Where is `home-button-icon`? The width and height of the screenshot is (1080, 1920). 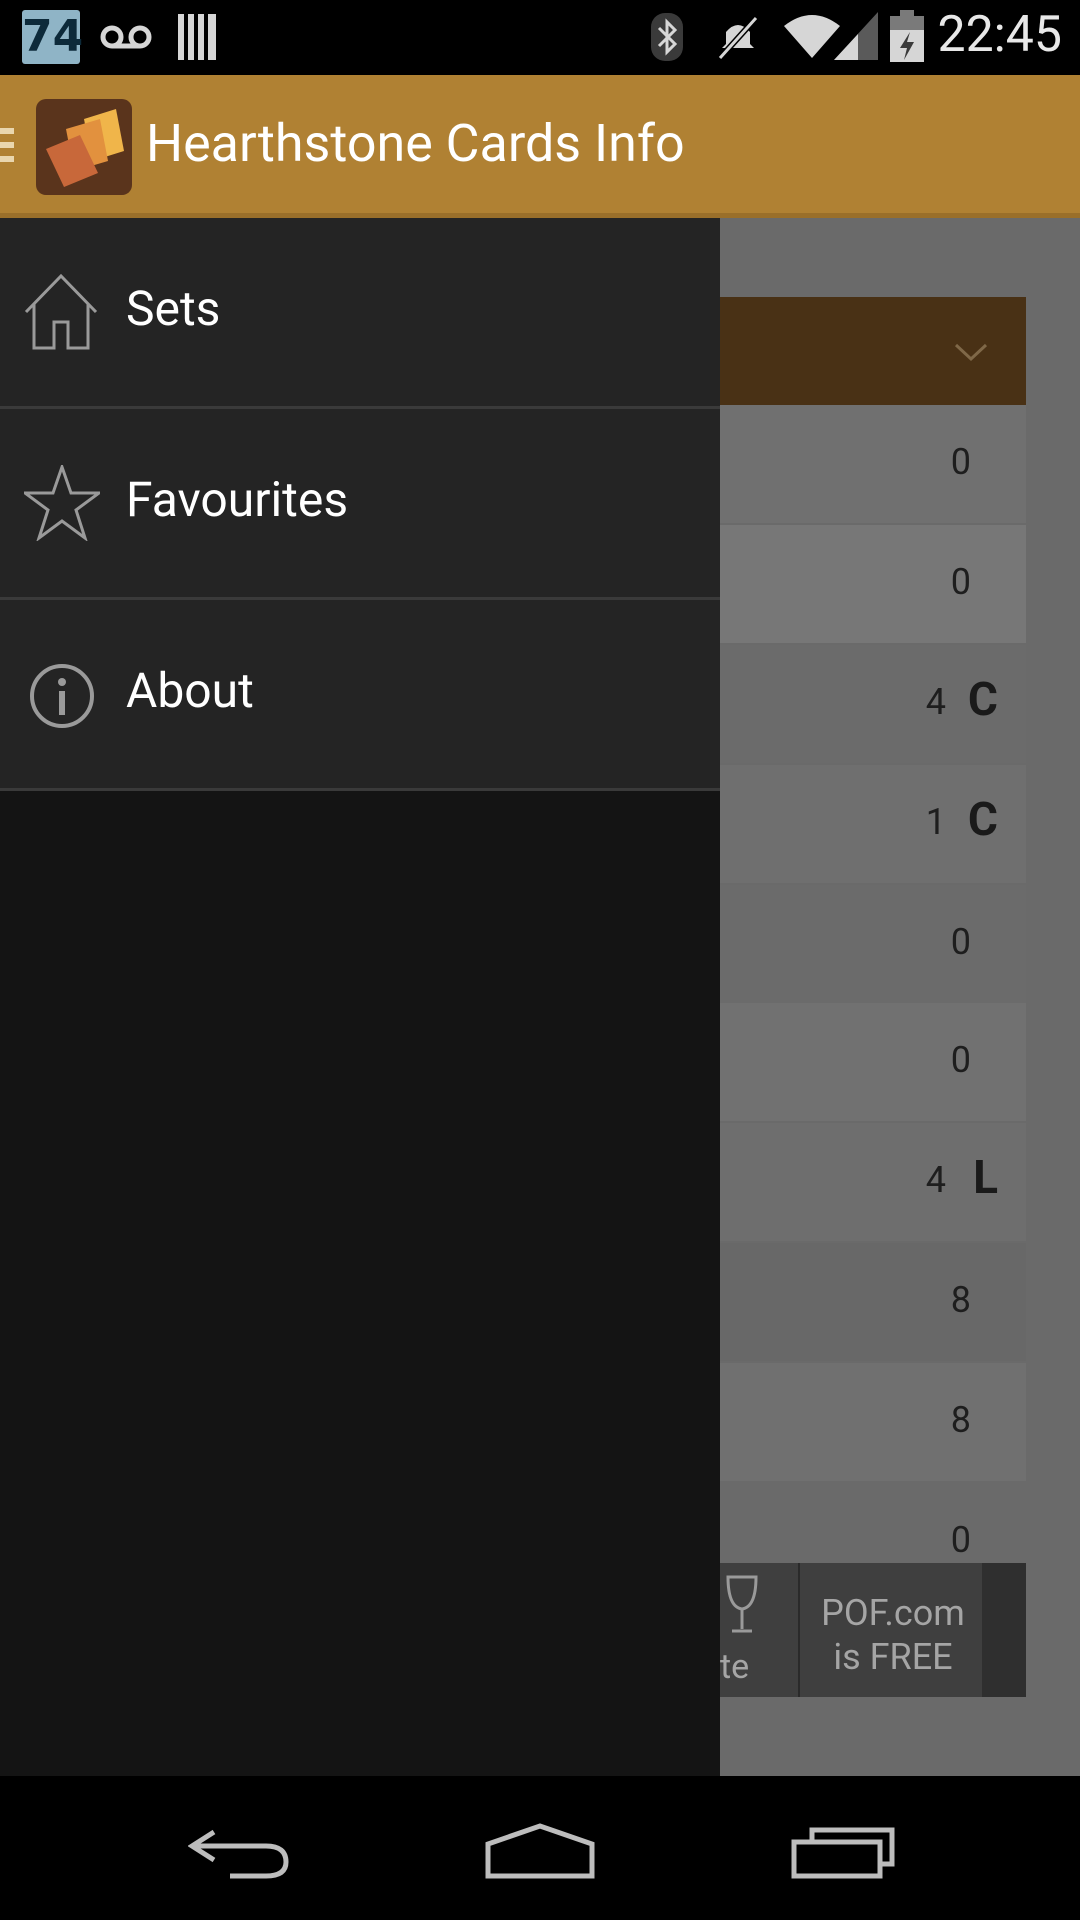 home-button-icon is located at coordinates (540, 1851).